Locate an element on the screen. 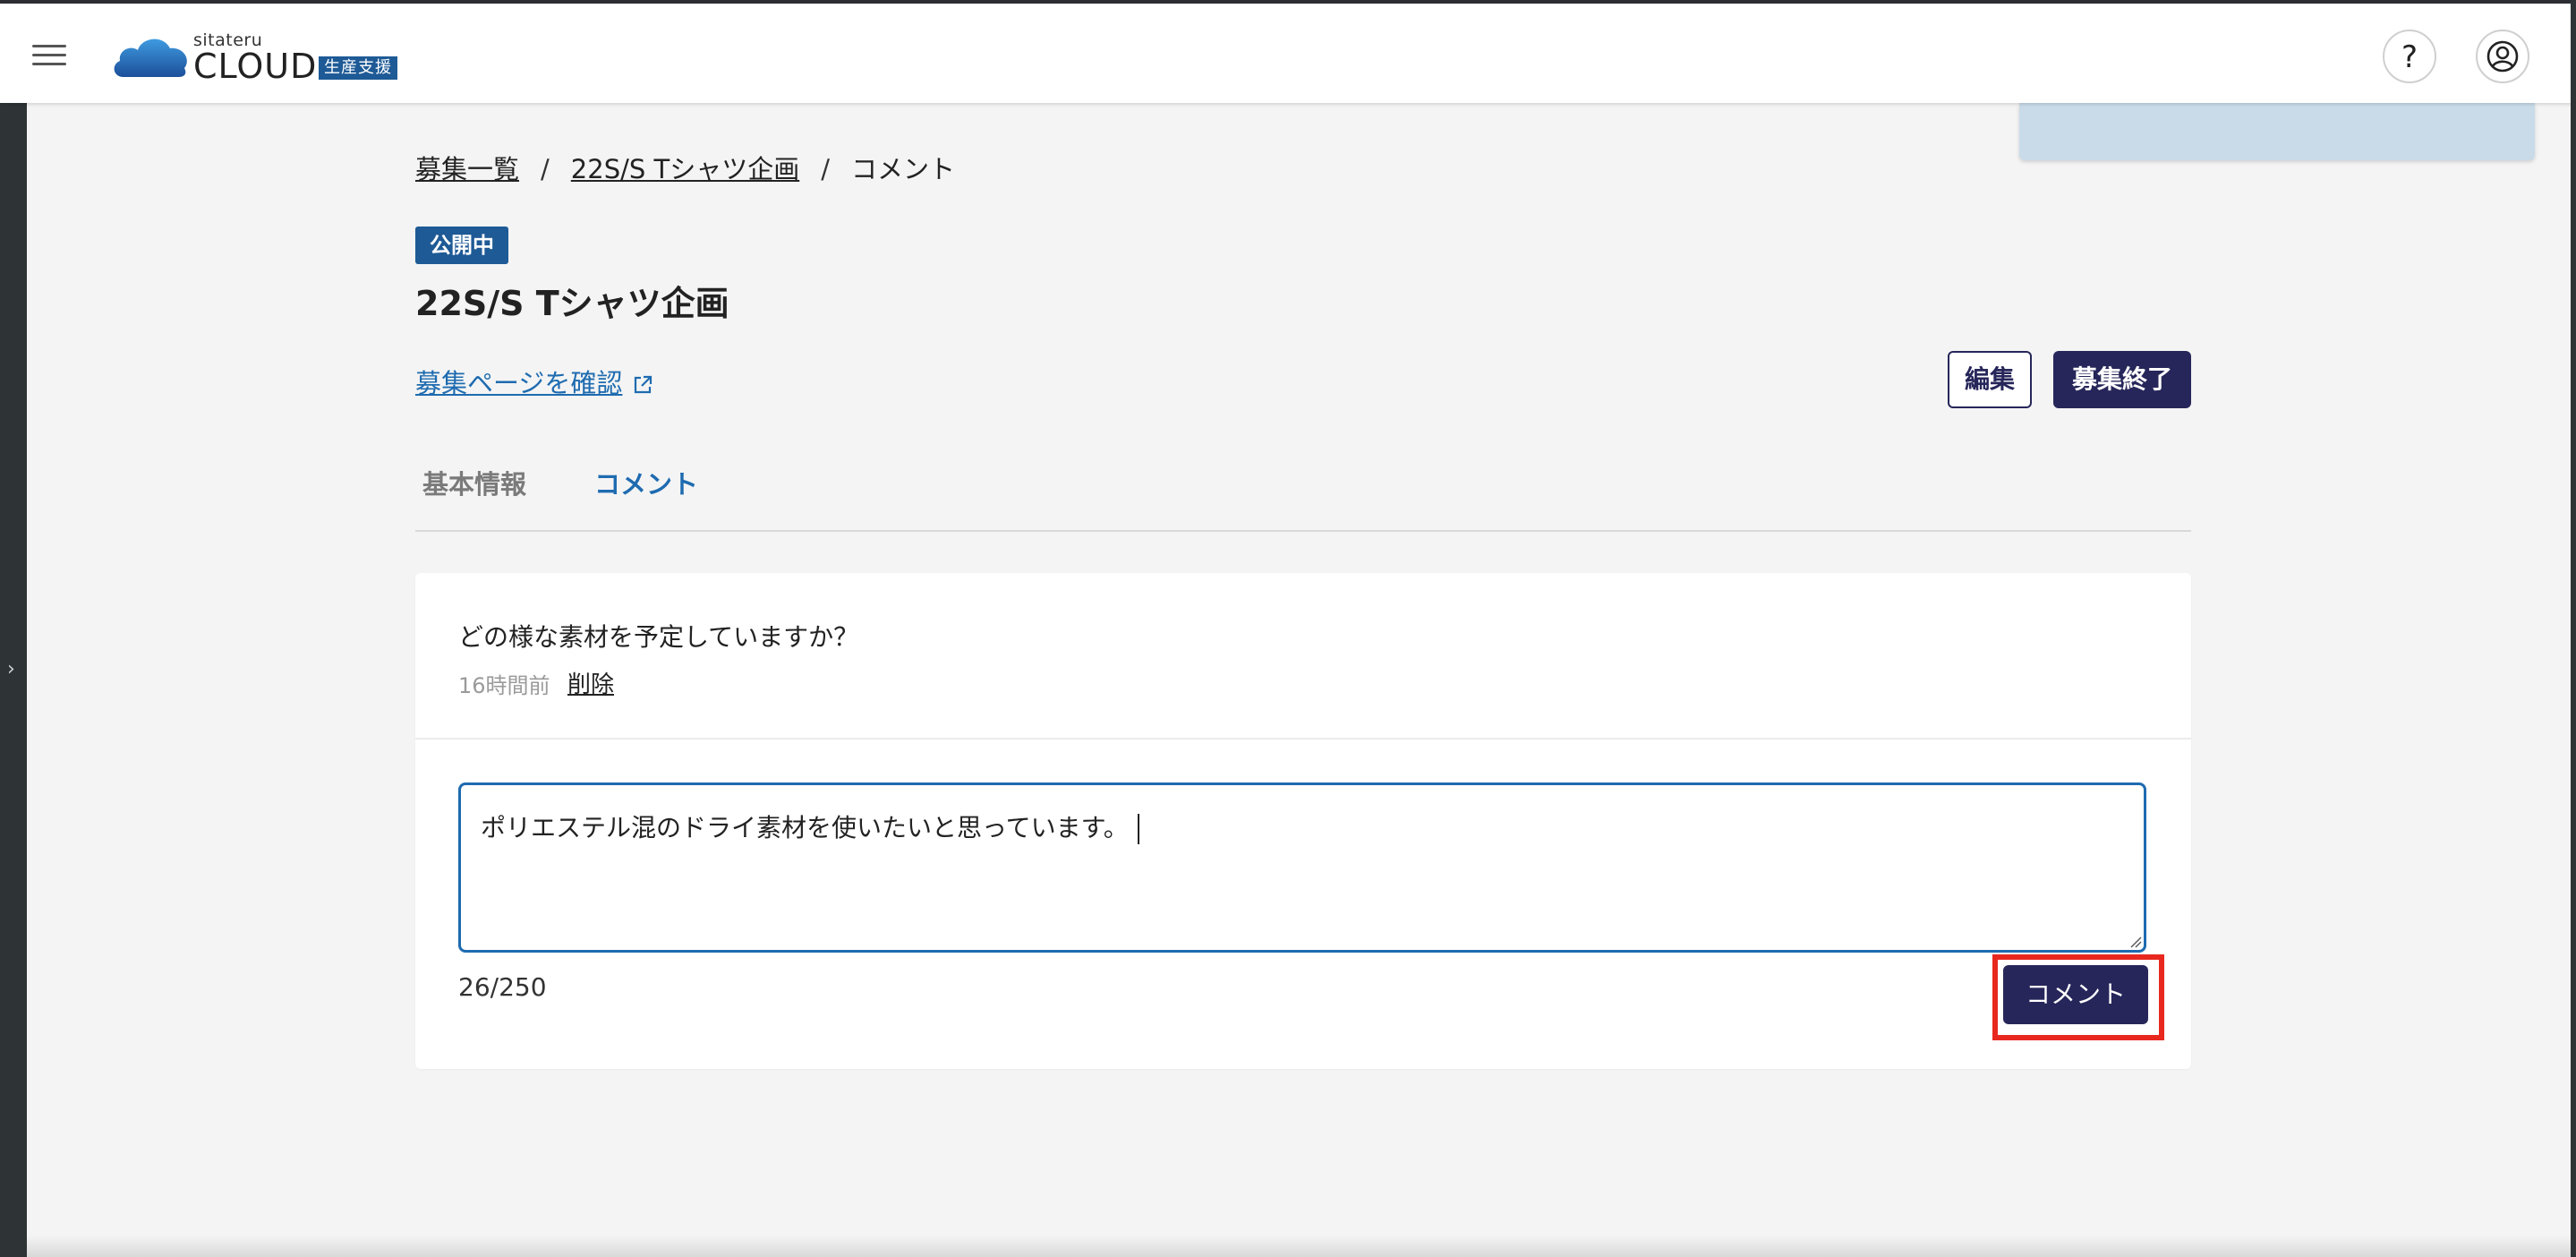 The width and height of the screenshot is (2576, 1257). resize-grip-icon is located at coordinates (2135, 942).